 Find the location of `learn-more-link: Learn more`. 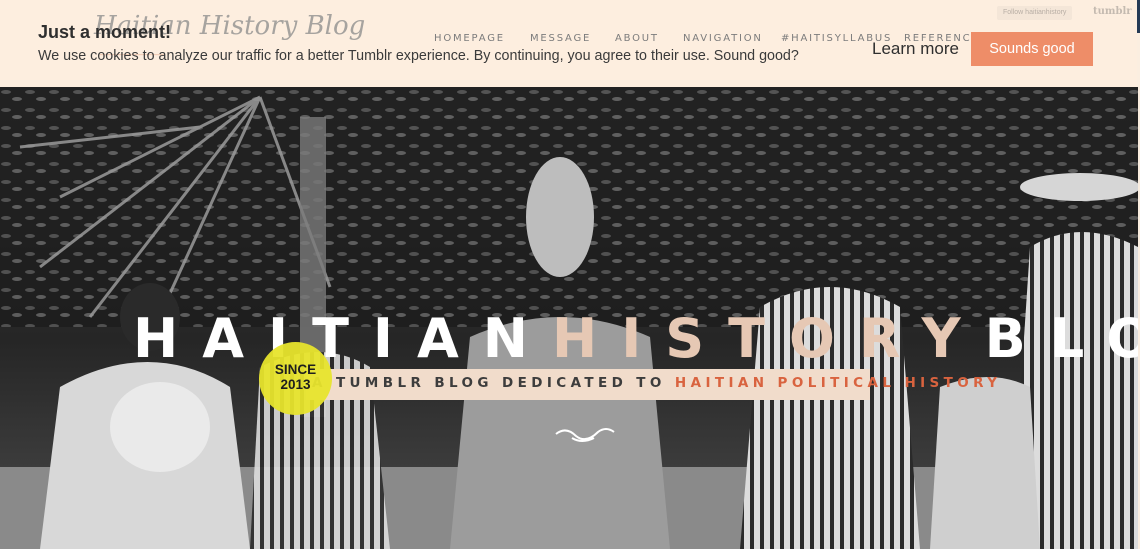

learn-more-link: Learn more is located at coordinates (915, 49).